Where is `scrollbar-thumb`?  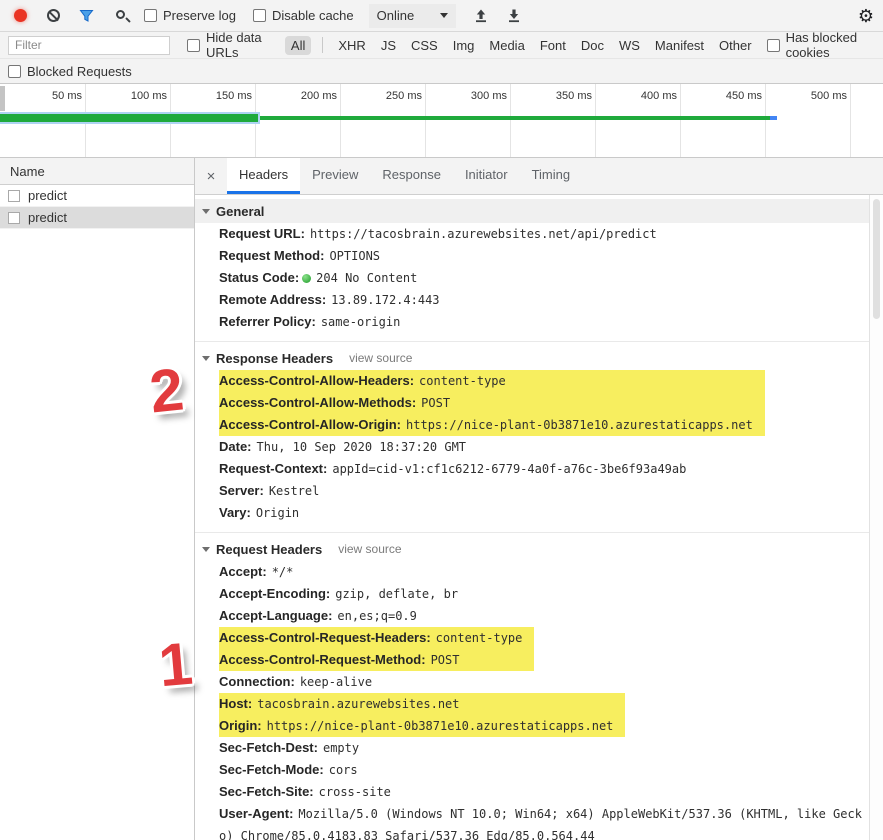 scrollbar-thumb is located at coordinates (876, 259).